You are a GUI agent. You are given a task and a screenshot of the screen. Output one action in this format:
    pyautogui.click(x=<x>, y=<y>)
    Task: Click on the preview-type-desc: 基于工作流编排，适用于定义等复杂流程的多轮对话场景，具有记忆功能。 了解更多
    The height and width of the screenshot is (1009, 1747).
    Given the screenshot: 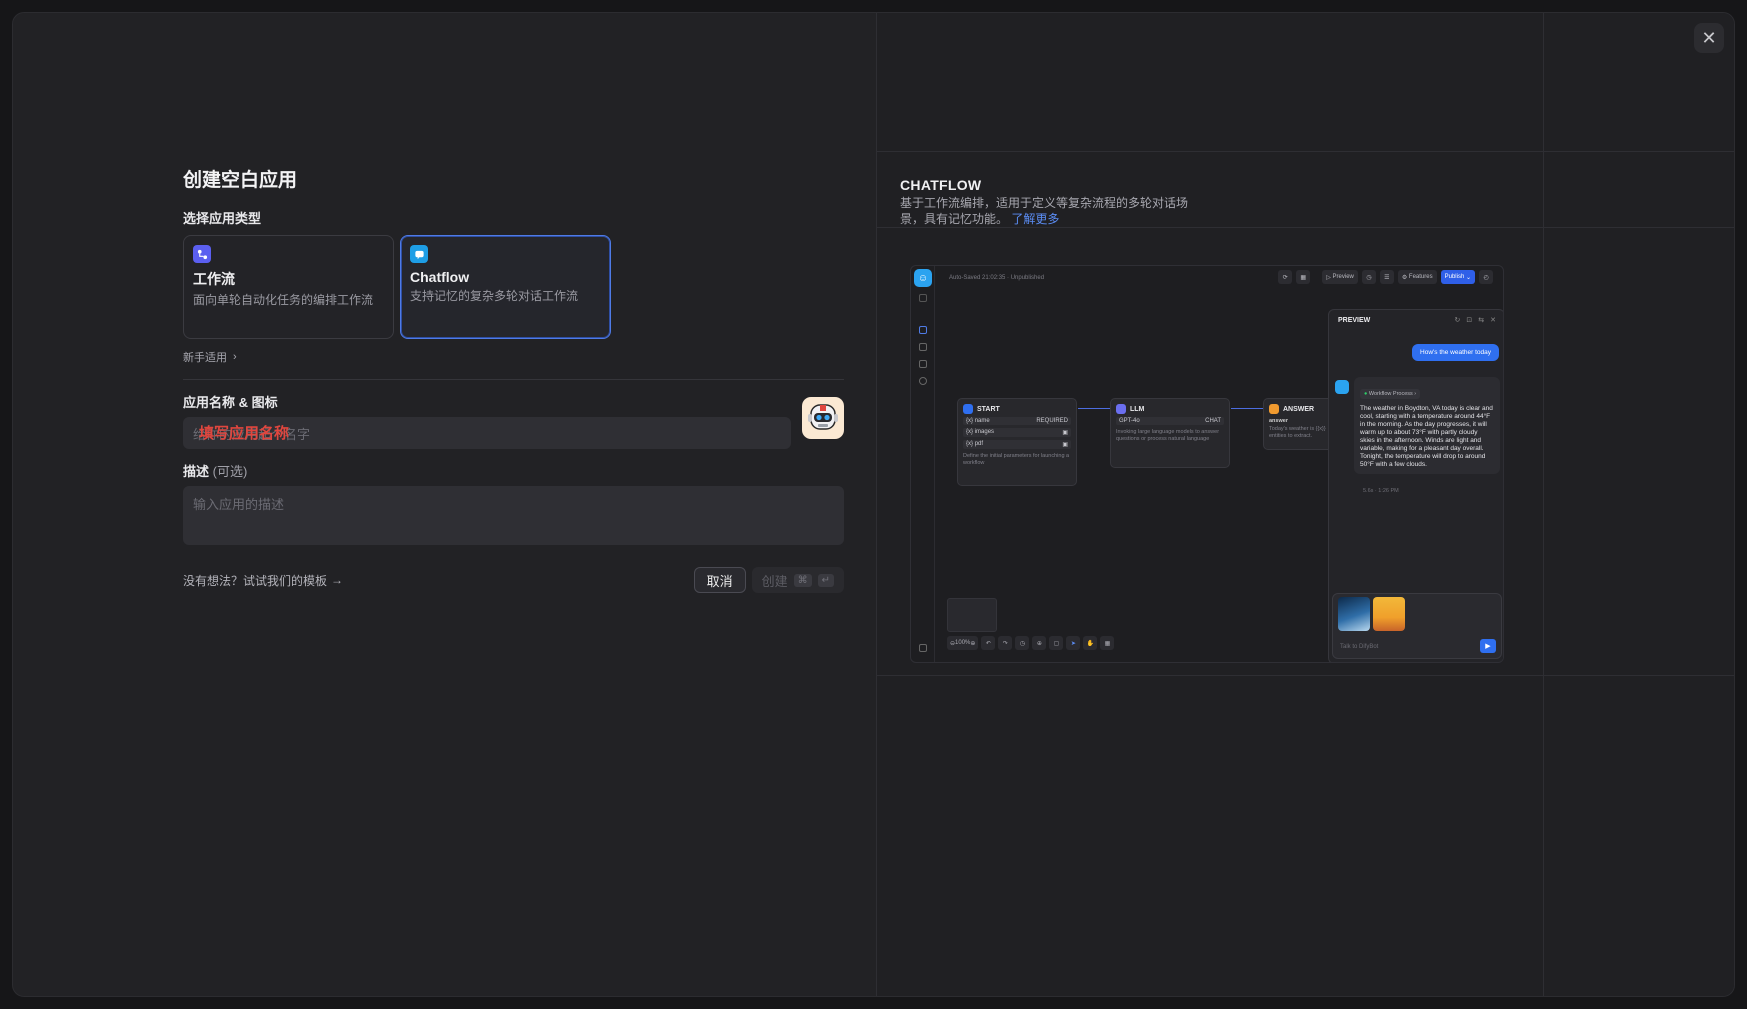 What is the action you would take?
    pyautogui.click(x=1044, y=211)
    